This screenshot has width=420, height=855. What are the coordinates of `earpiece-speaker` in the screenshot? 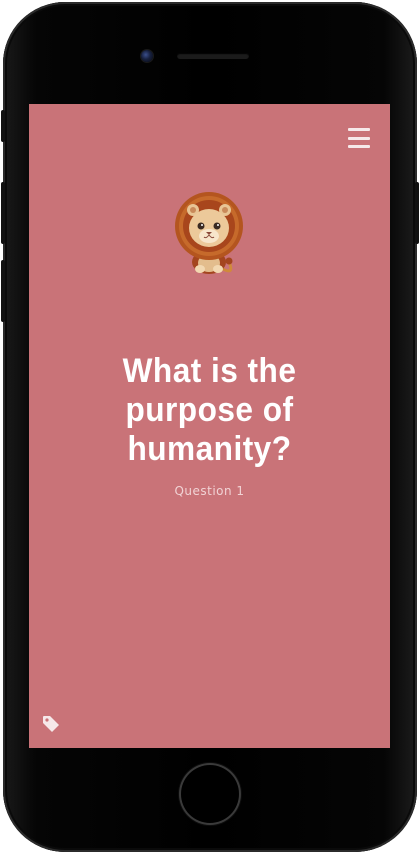 It's located at (213, 56).